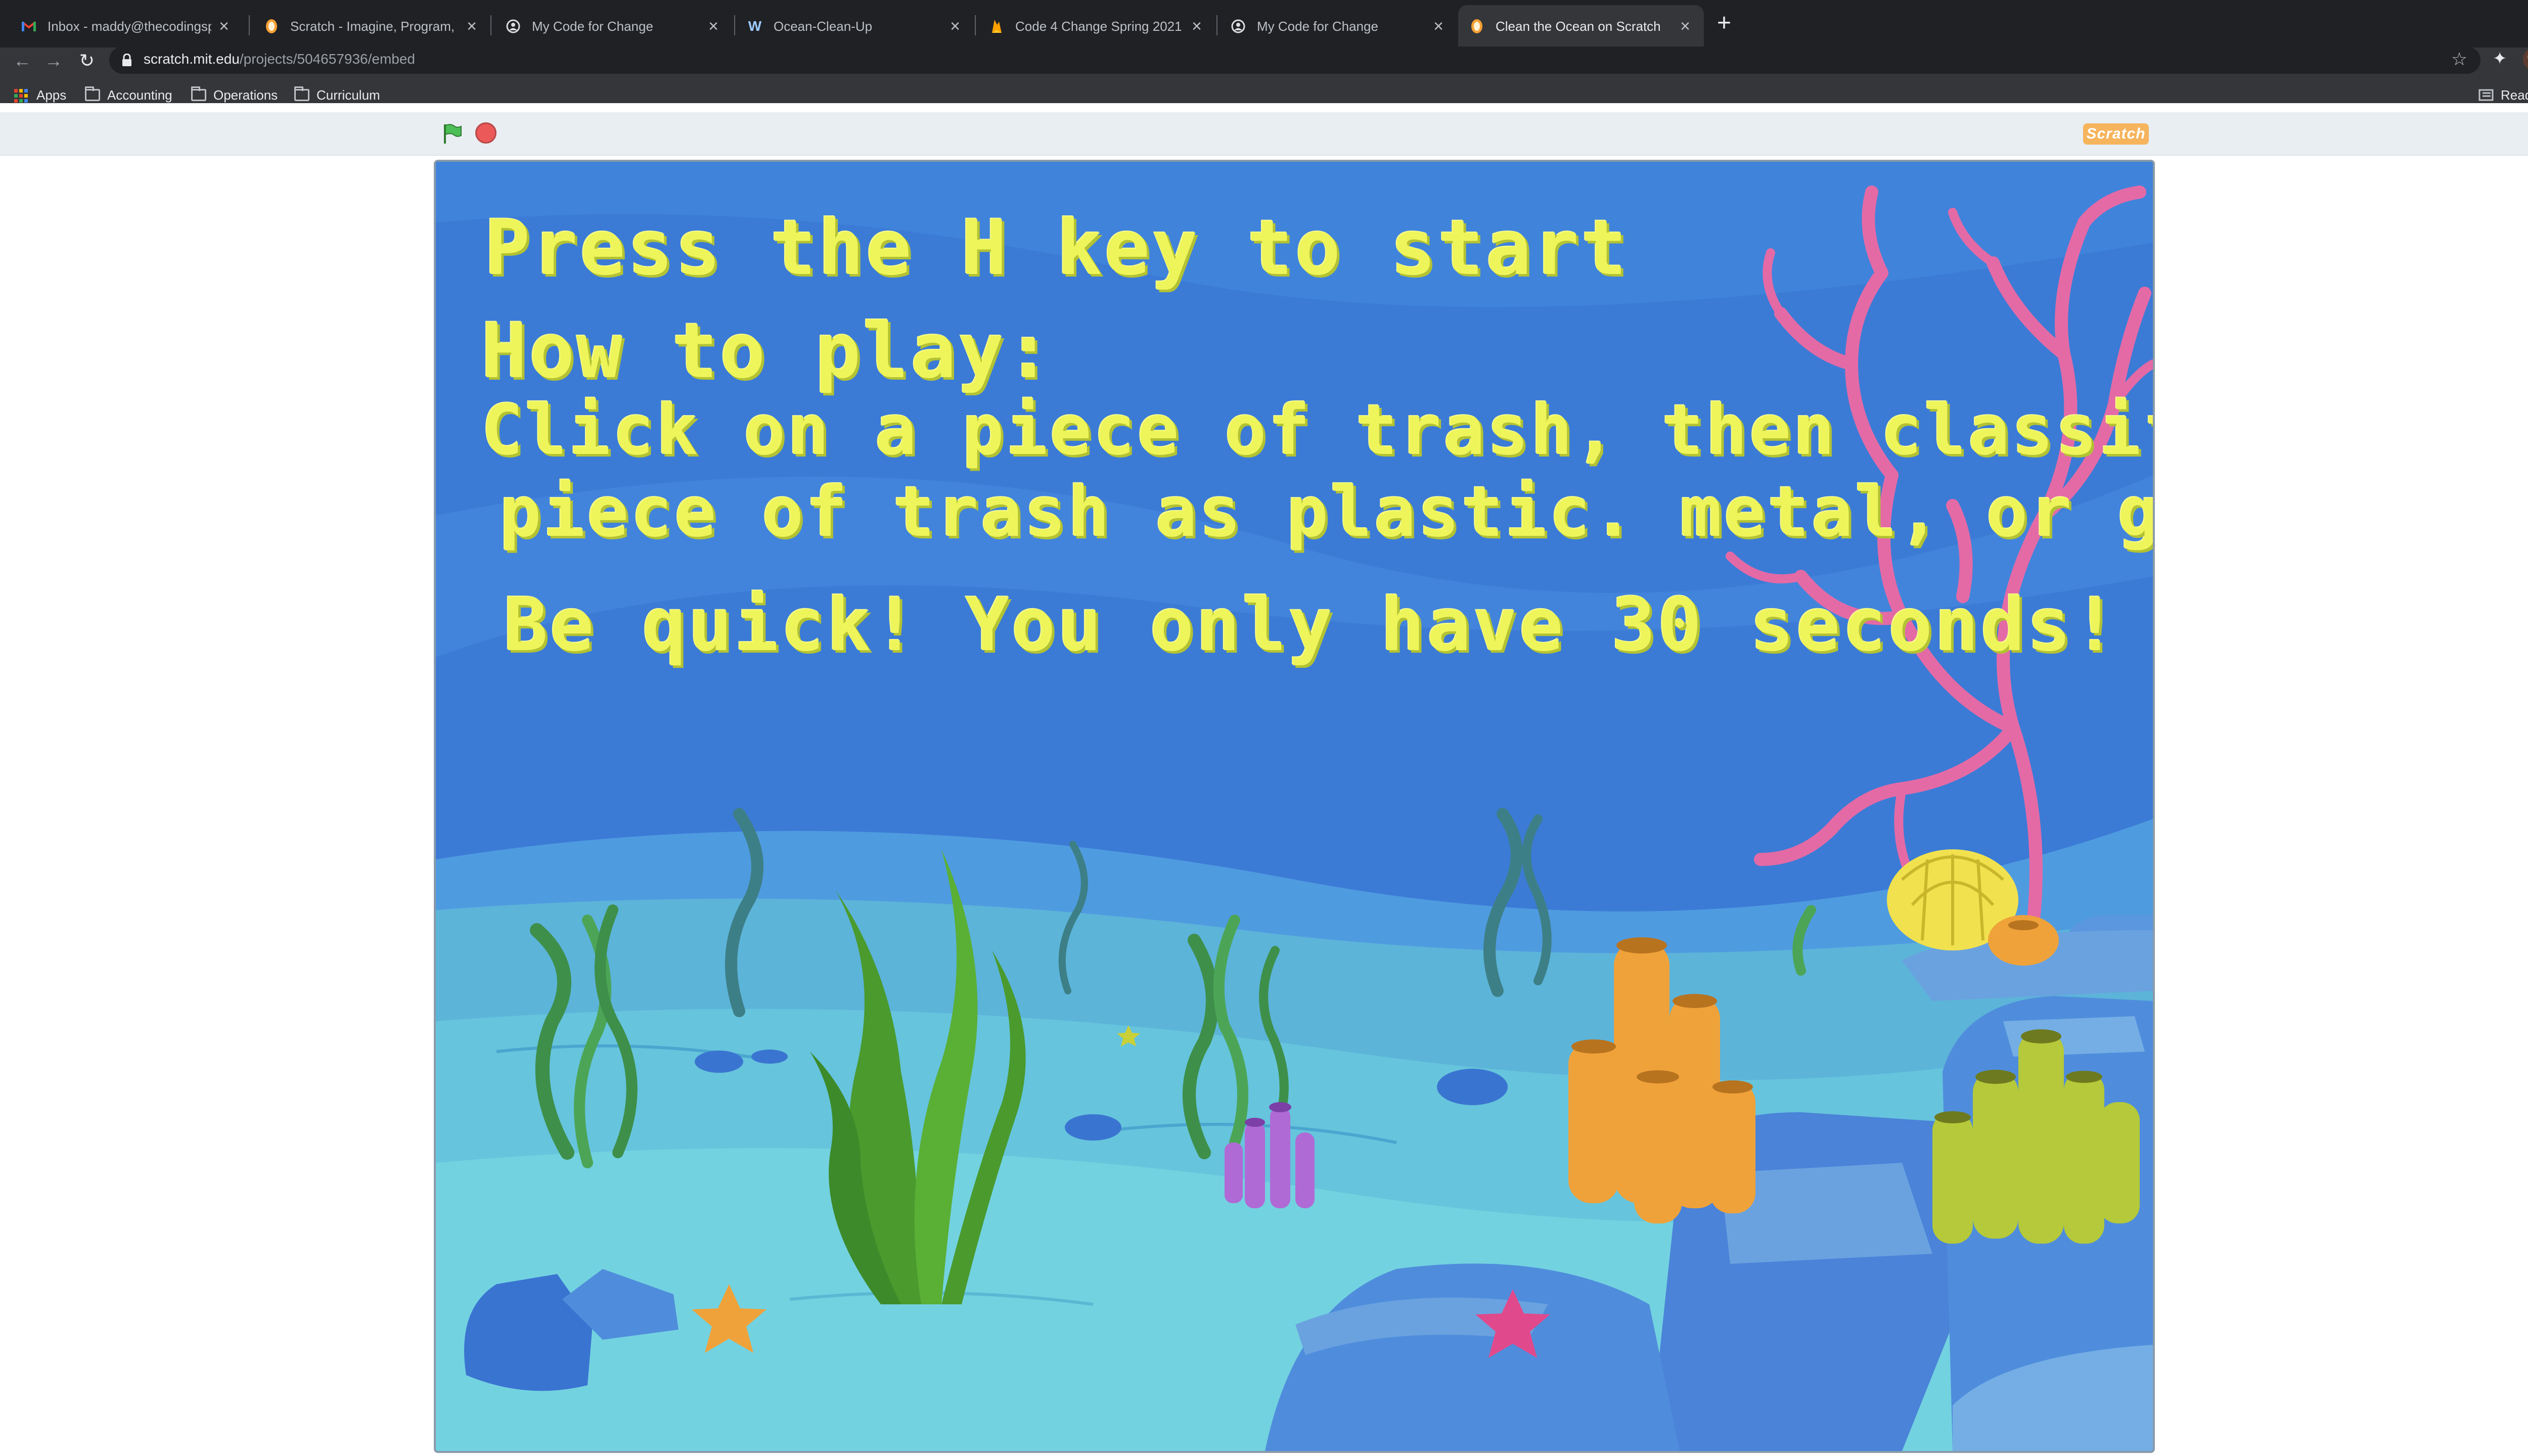 This screenshot has height=1456, width=2528. What do you see at coordinates (29, 27) in the screenshot?
I see `gmail-icon` at bounding box center [29, 27].